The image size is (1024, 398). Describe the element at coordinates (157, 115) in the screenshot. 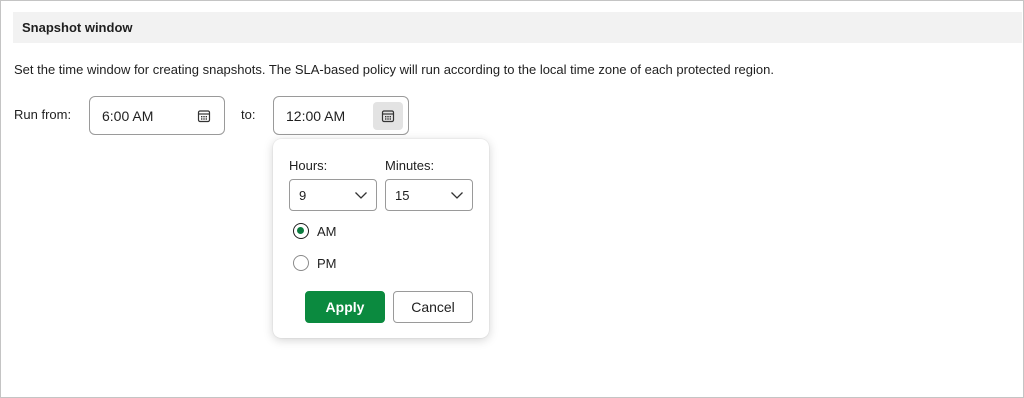

I see `run-from-field: 6:00 AM` at that location.